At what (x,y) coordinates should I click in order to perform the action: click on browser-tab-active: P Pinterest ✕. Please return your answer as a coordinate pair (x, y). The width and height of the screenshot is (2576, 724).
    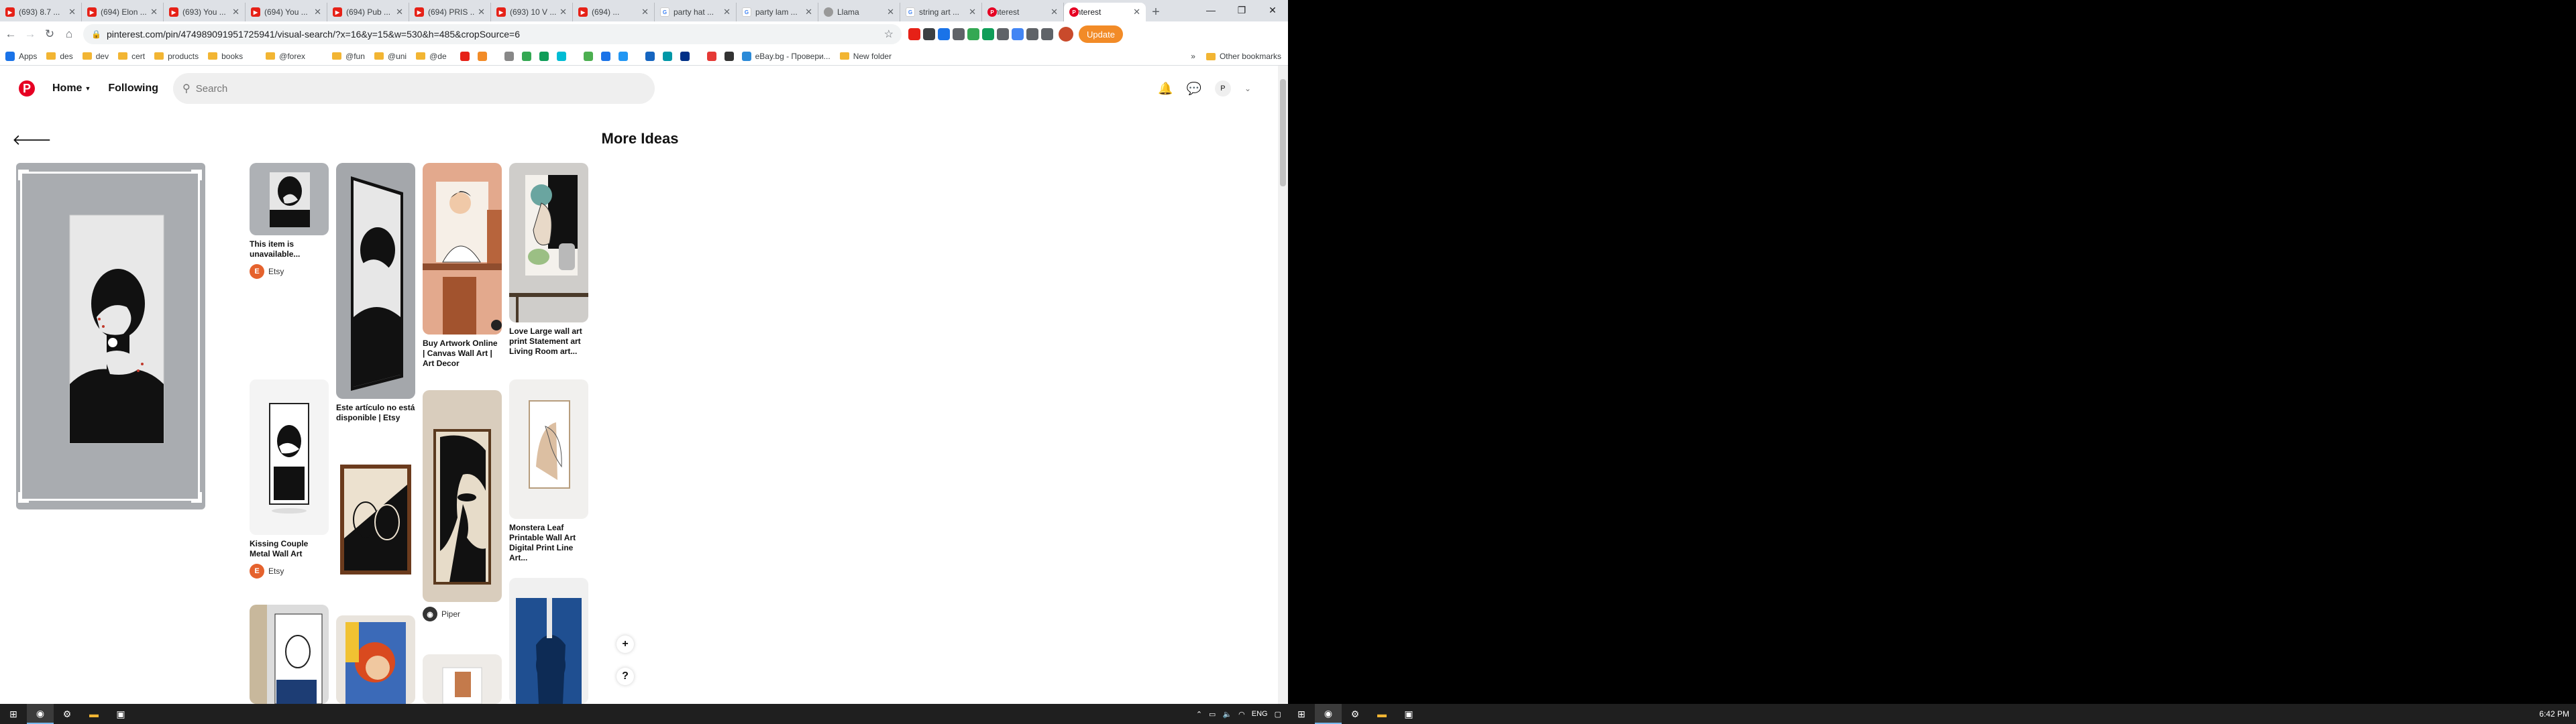
    Looking at the image, I should click on (1105, 12).